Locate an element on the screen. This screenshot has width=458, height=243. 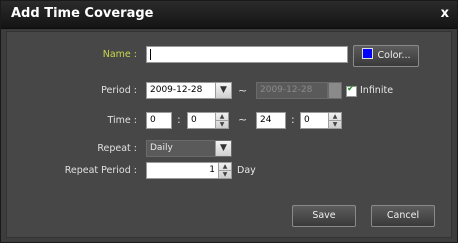
period-start-value: 2009-12-28 is located at coordinates (176, 90).